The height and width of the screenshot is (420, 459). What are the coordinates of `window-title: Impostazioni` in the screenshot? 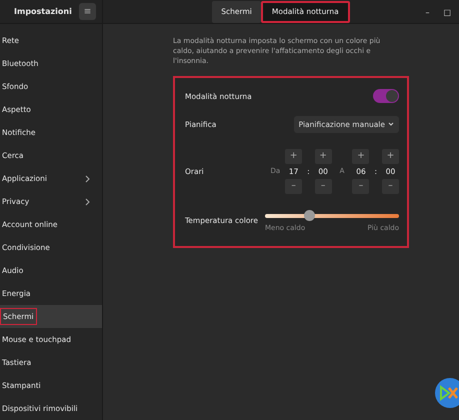 It's located at (43, 11).